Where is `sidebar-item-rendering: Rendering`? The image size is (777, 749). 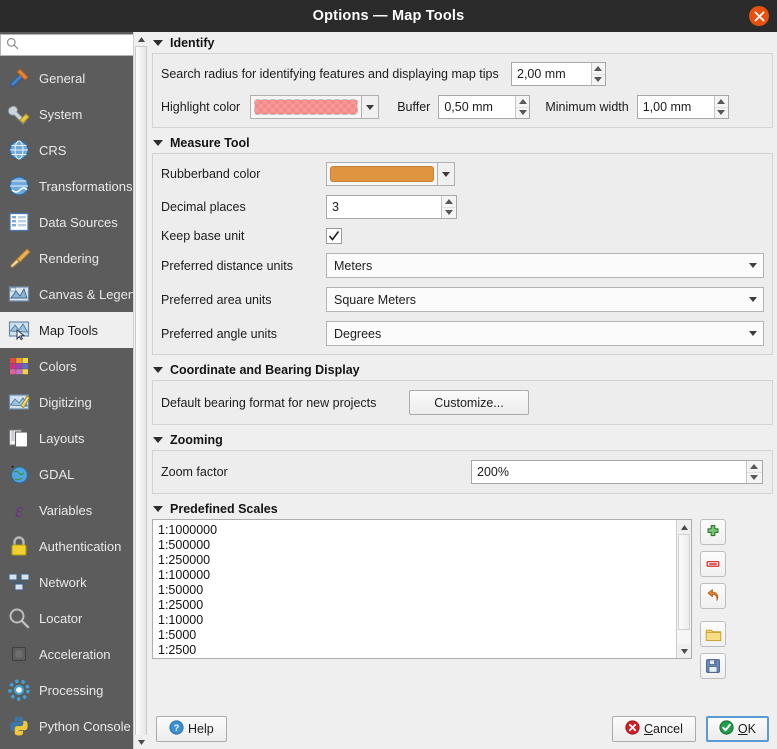 sidebar-item-rendering: Rendering is located at coordinates (66, 258).